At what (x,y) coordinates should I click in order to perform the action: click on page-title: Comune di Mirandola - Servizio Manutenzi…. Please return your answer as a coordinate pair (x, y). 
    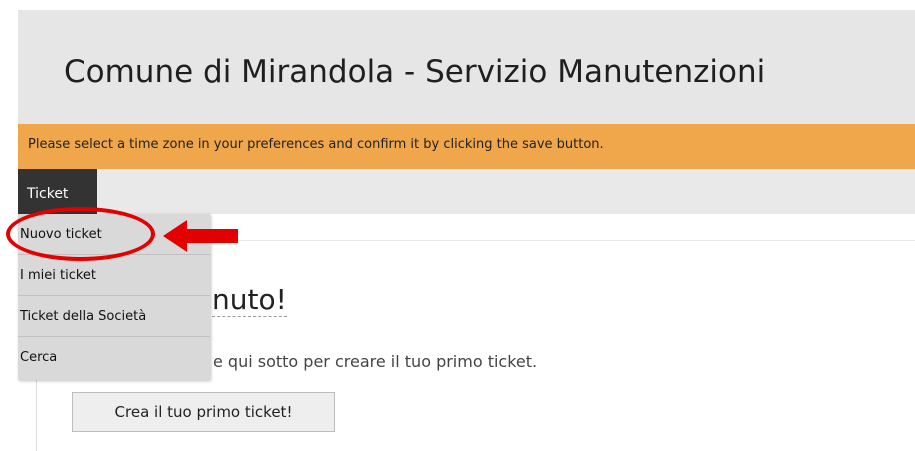
    Looking at the image, I should click on (415, 72).